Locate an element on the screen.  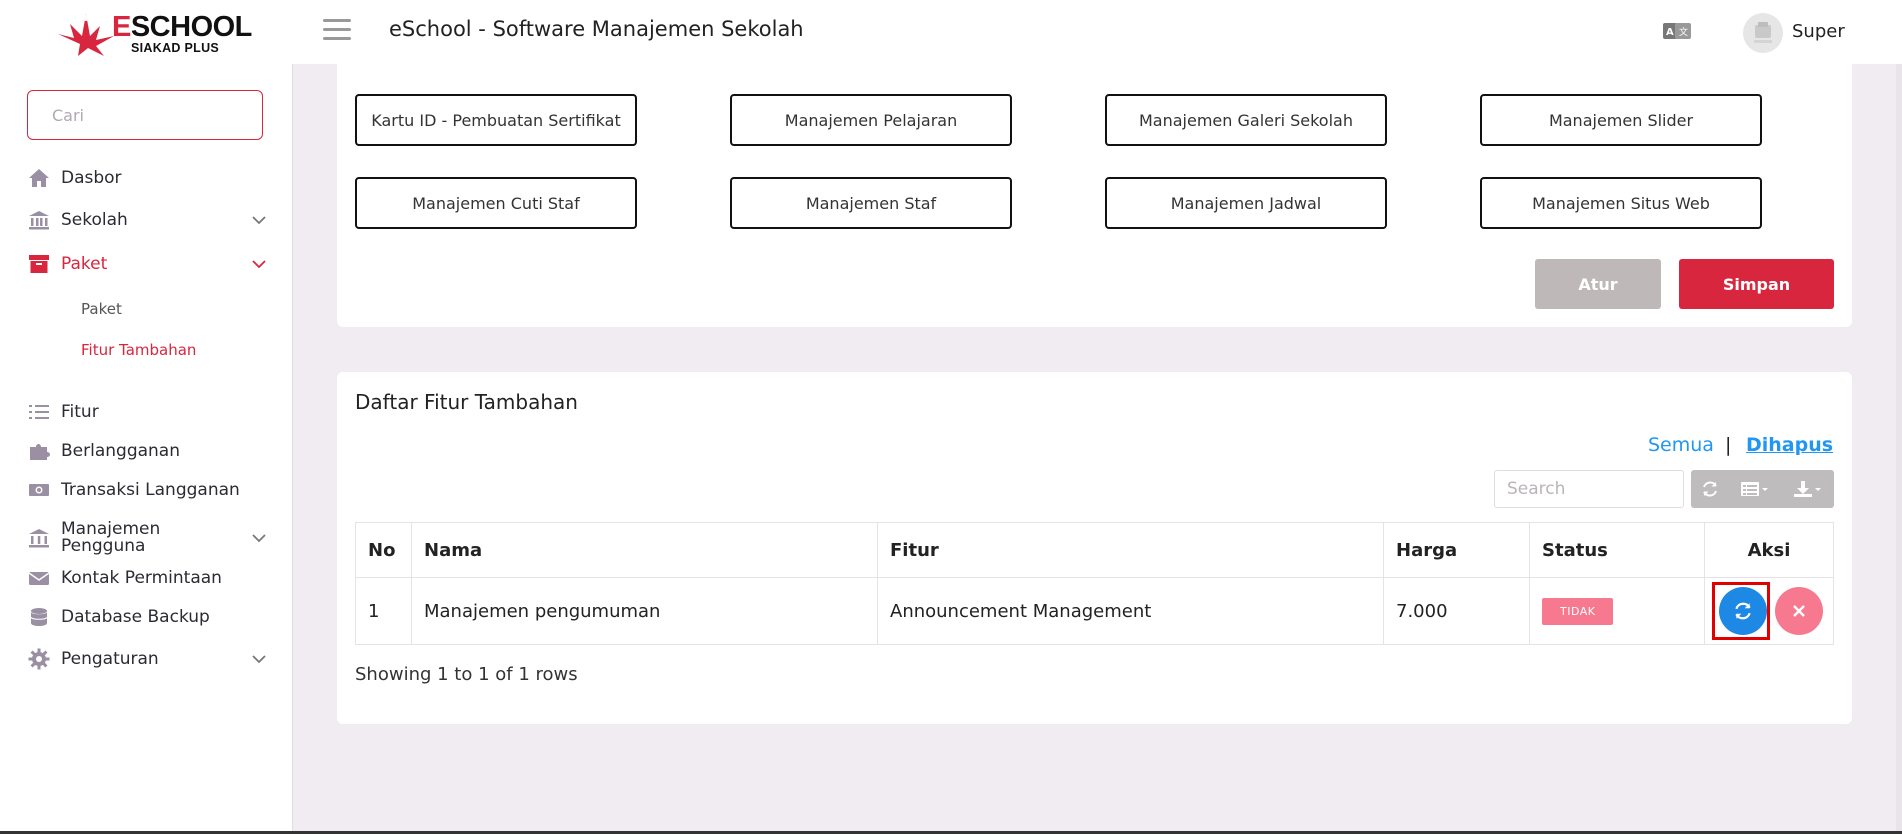
delete-button is located at coordinates (1799, 611).